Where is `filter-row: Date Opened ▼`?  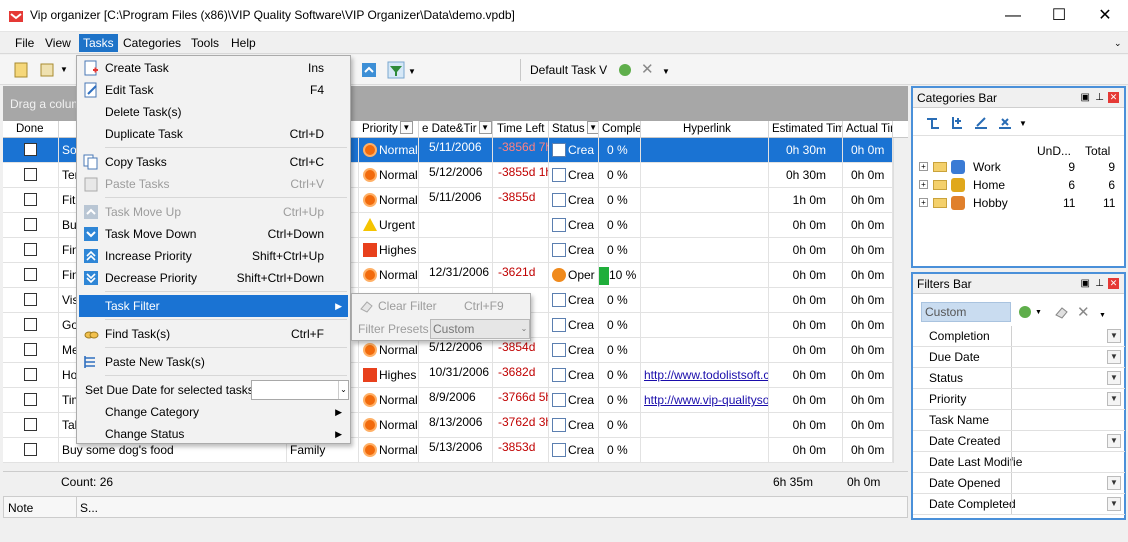 filter-row: Date Opened ▼ is located at coordinates (1019, 483).